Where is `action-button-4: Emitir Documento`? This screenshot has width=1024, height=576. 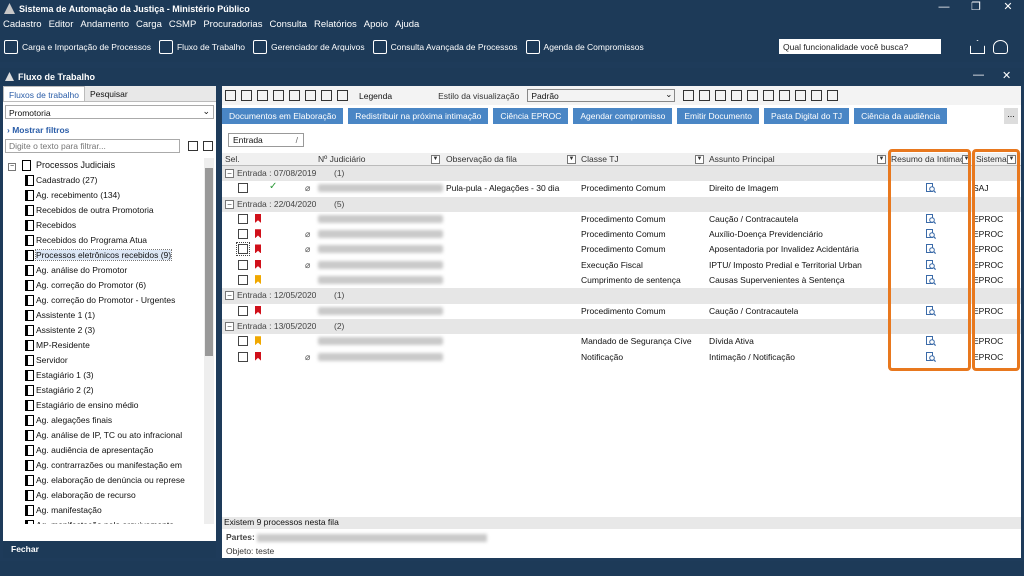 action-button-4: Emitir Documento is located at coordinates (718, 116).